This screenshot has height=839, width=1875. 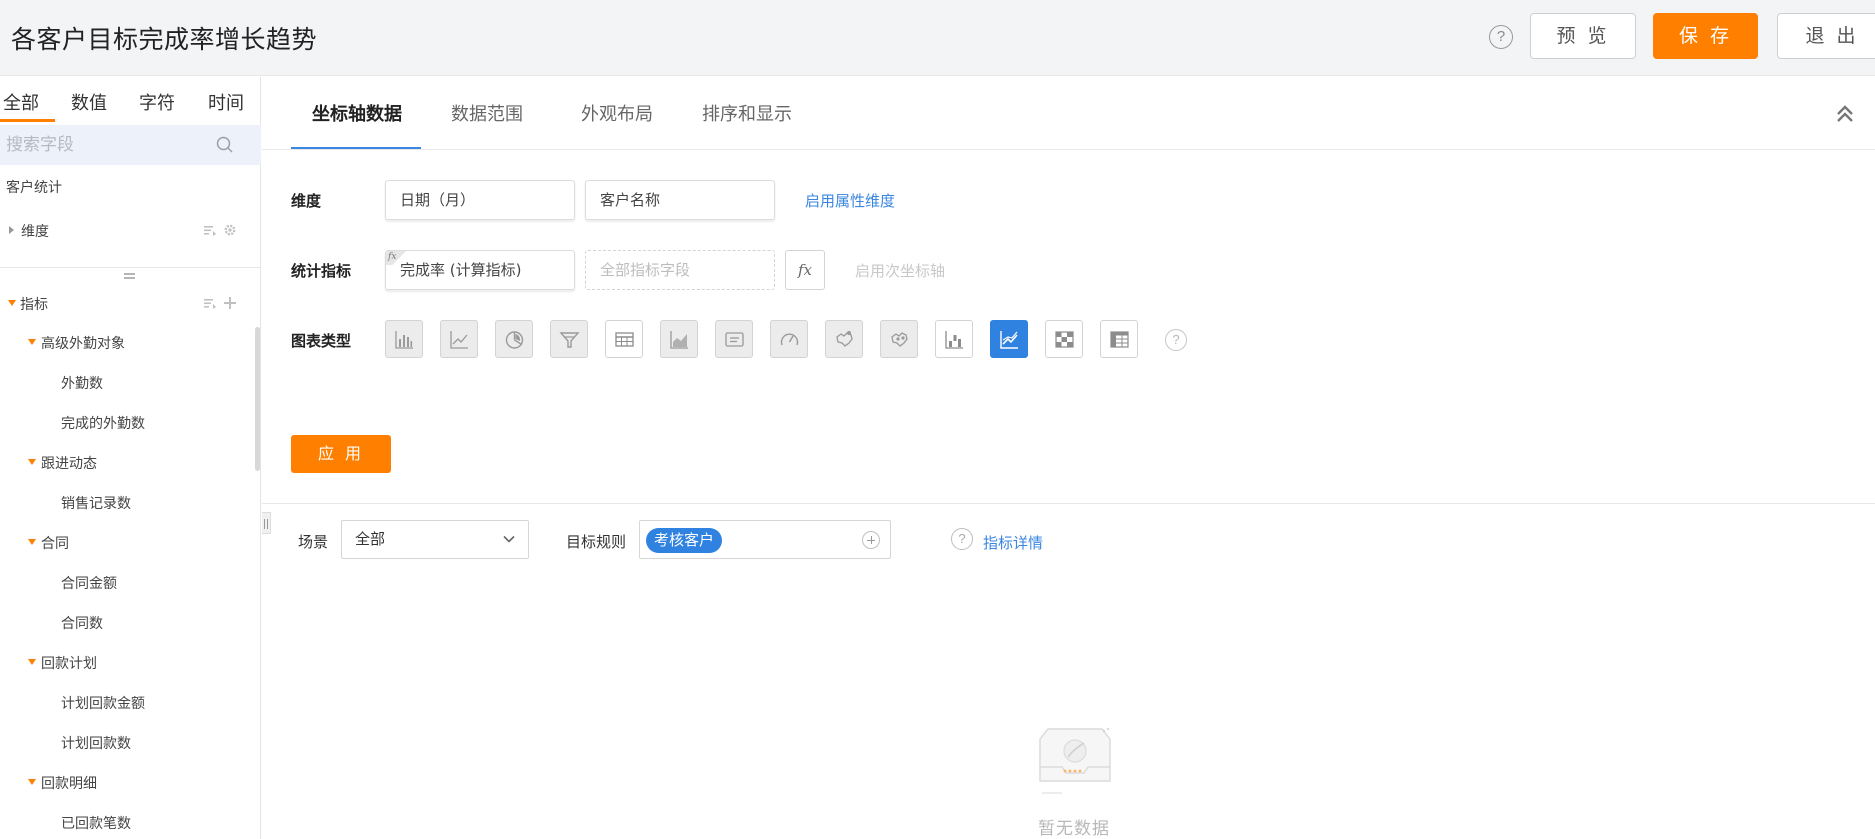 What do you see at coordinates (130, 267) in the screenshot?
I see `sidebar-divider` at bounding box center [130, 267].